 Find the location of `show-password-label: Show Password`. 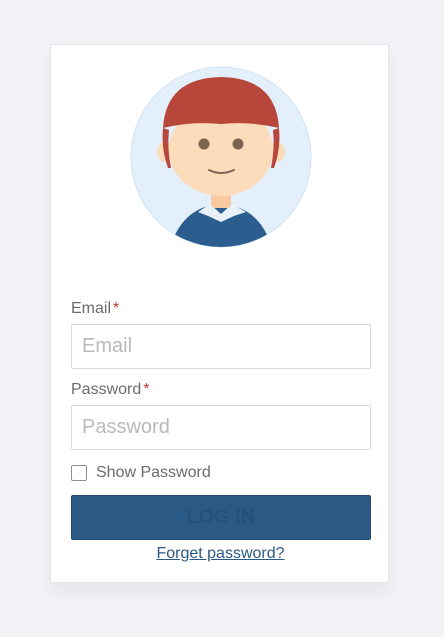

show-password-label: Show Password is located at coordinates (153, 473).